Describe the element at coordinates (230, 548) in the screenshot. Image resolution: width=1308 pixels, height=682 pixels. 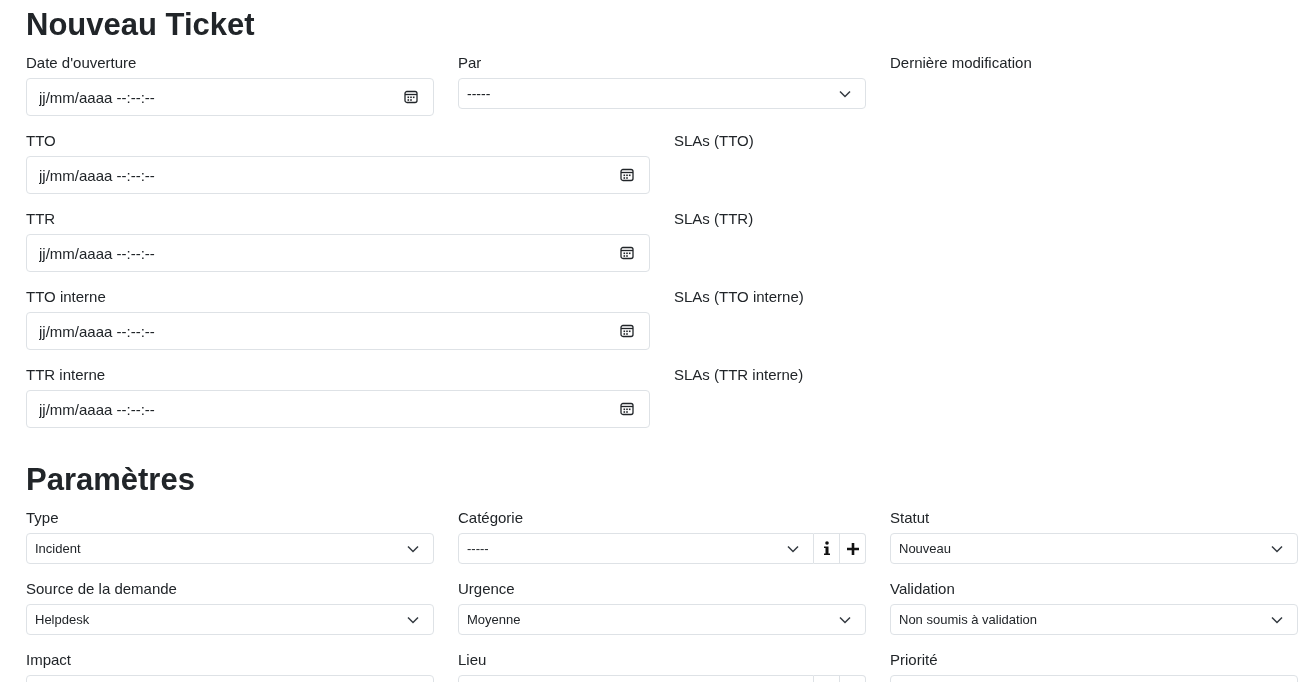
I see `select-field: Incident` at that location.